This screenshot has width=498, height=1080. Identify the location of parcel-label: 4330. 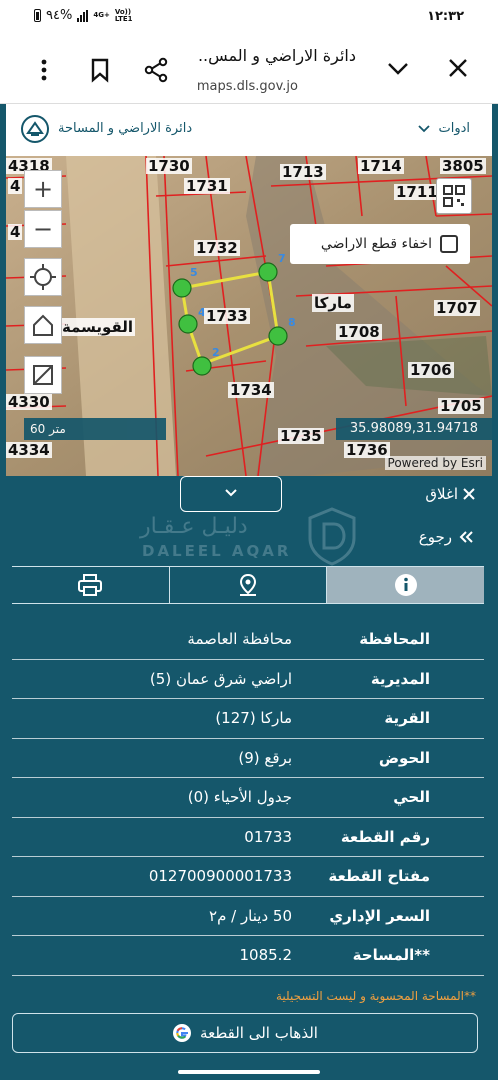
(29, 402).